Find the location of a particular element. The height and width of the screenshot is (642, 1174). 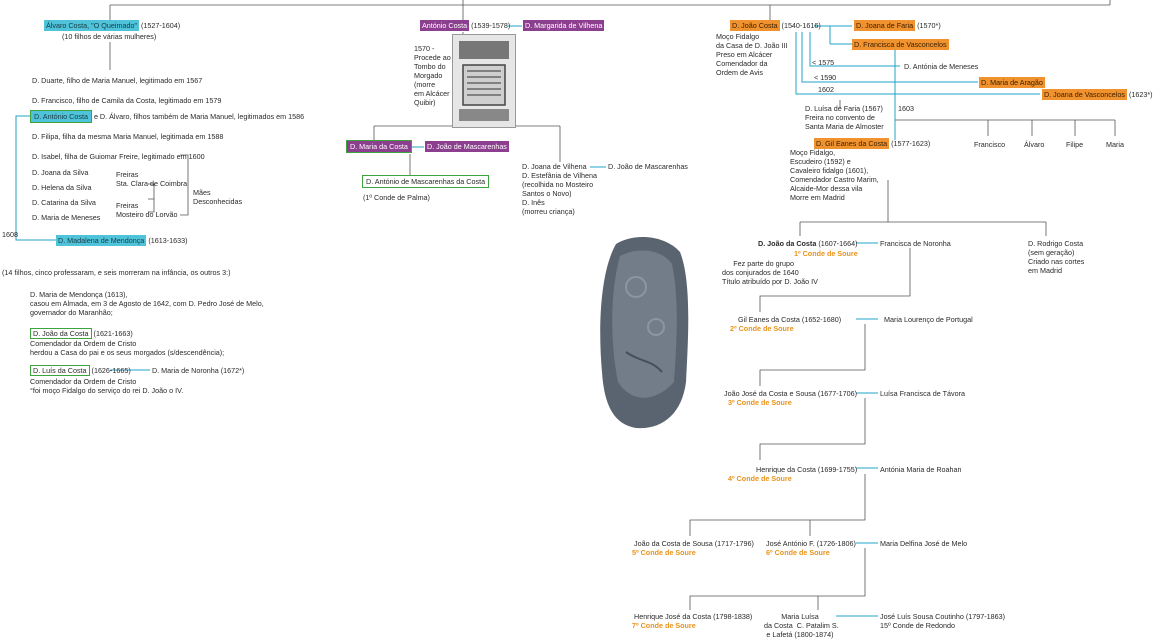

conde-palma: (1º Conde de Palma) is located at coordinates (396, 197).